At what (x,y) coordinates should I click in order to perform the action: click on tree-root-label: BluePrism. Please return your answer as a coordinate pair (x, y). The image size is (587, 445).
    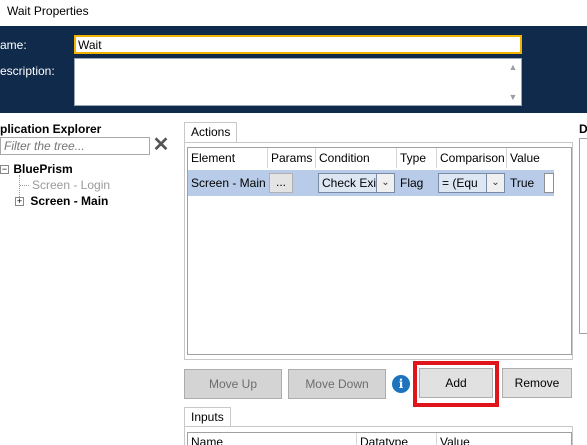
    Looking at the image, I should click on (43, 169).